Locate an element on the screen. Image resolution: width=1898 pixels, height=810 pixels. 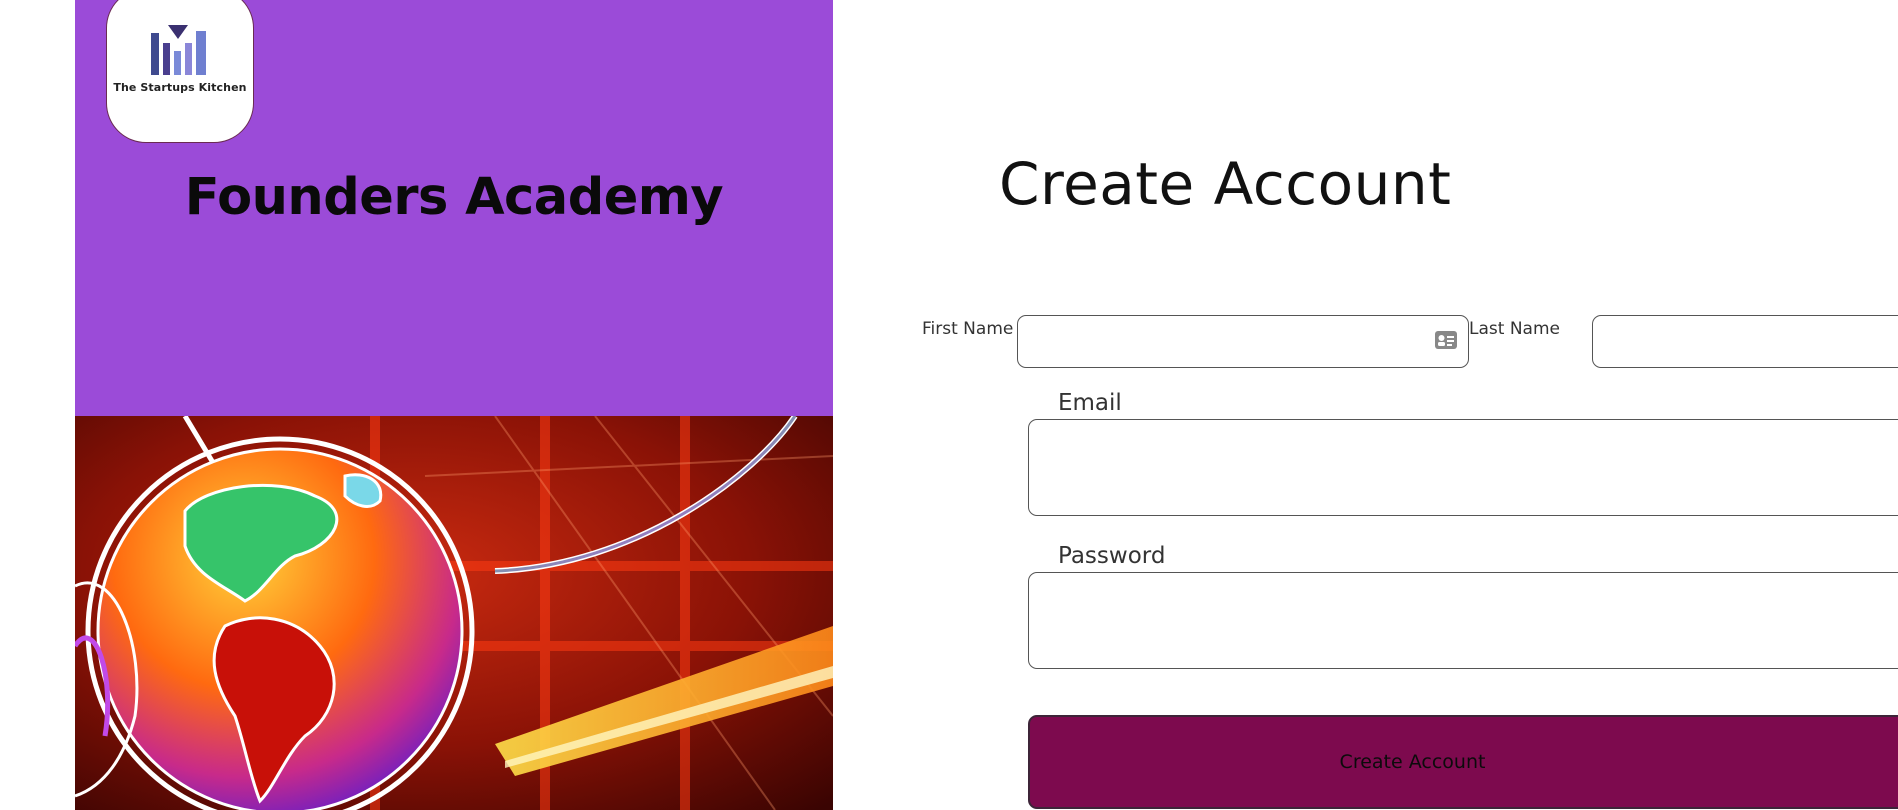
password-label: Password is located at coordinates (1112, 556).